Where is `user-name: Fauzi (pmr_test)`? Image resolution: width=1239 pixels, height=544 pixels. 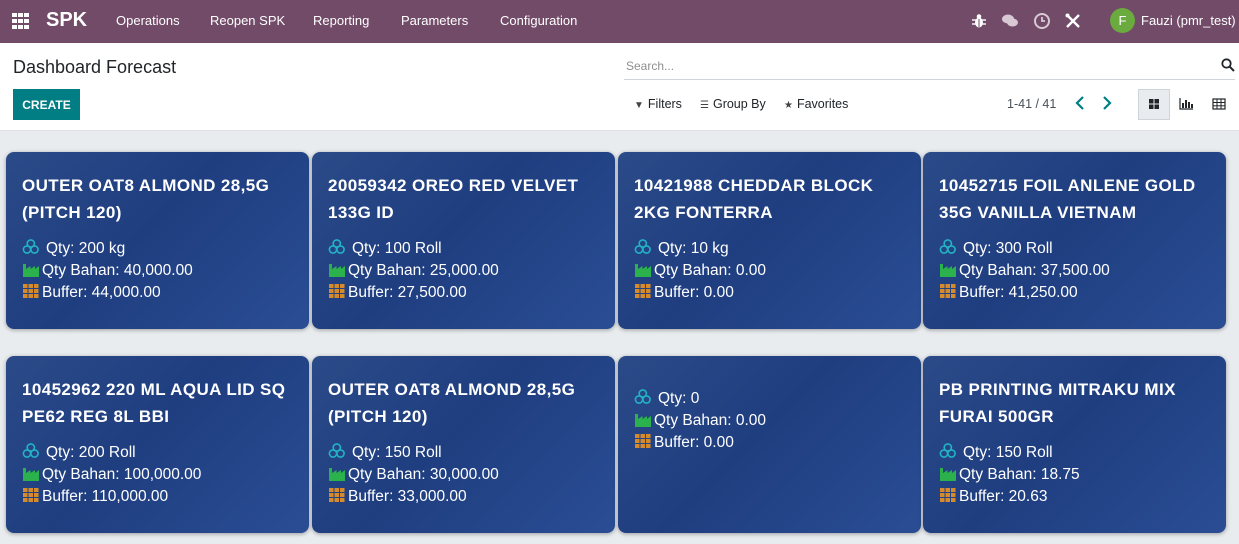
user-name: Fauzi (pmr_test) is located at coordinates (1188, 20).